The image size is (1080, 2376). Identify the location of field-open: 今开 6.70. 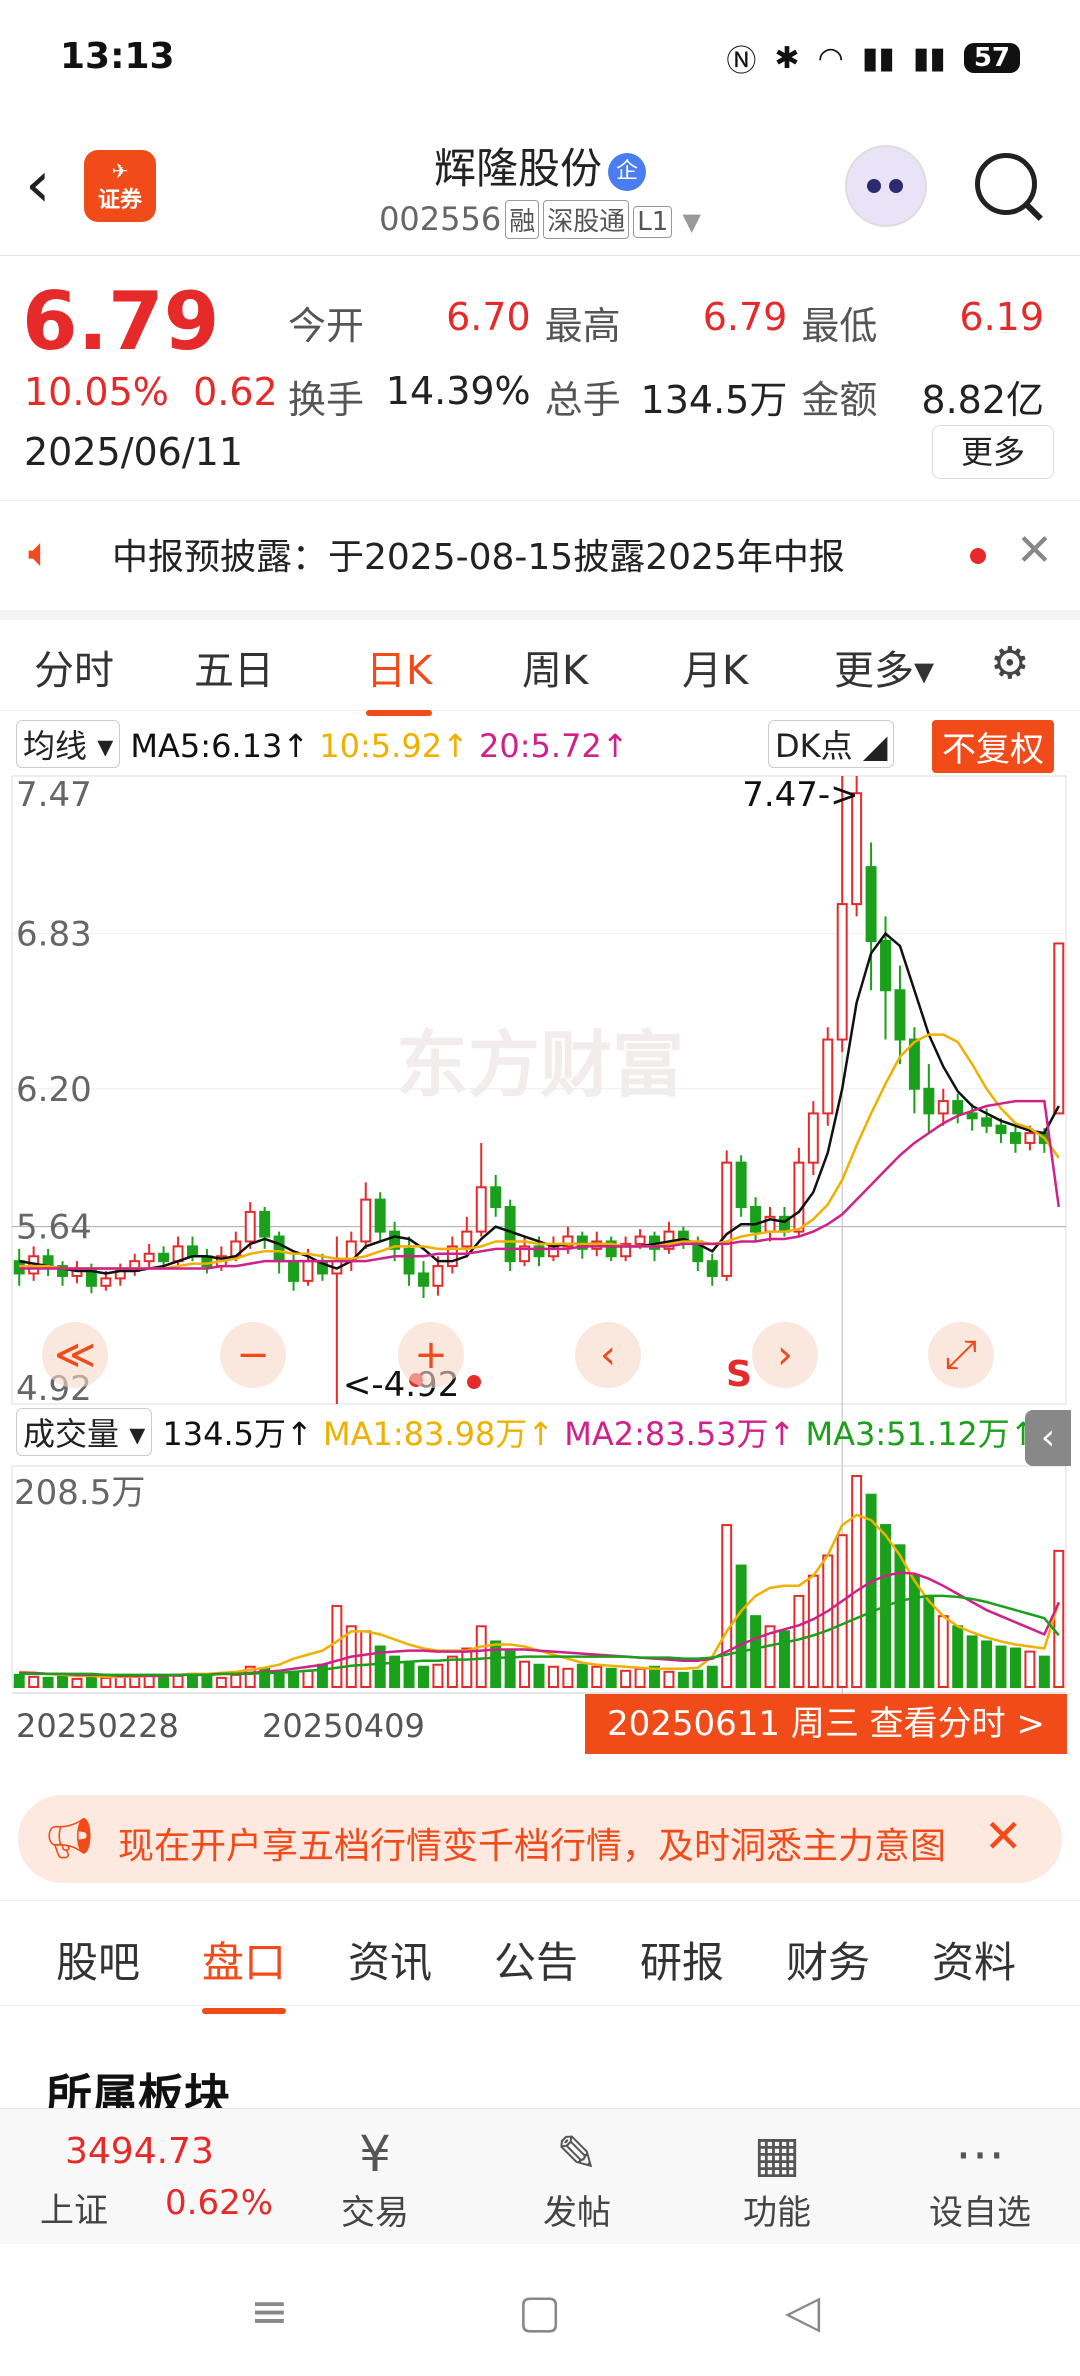
(409, 321).